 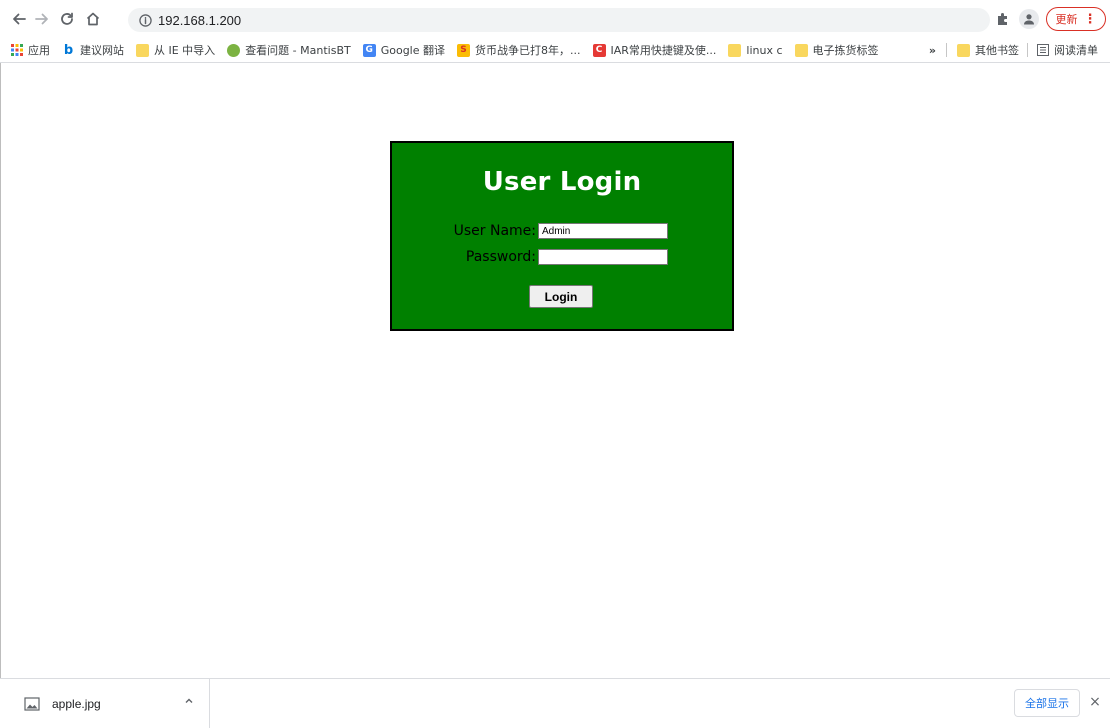 What do you see at coordinates (603, 231) in the screenshot?
I see `username-input` at bounding box center [603, 231].